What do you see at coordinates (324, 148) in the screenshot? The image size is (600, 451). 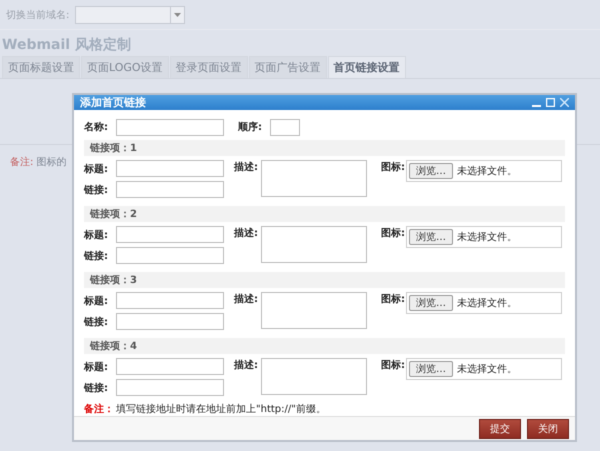 I see `section-heading: 链接项：1` at bounding box center [324, 148].